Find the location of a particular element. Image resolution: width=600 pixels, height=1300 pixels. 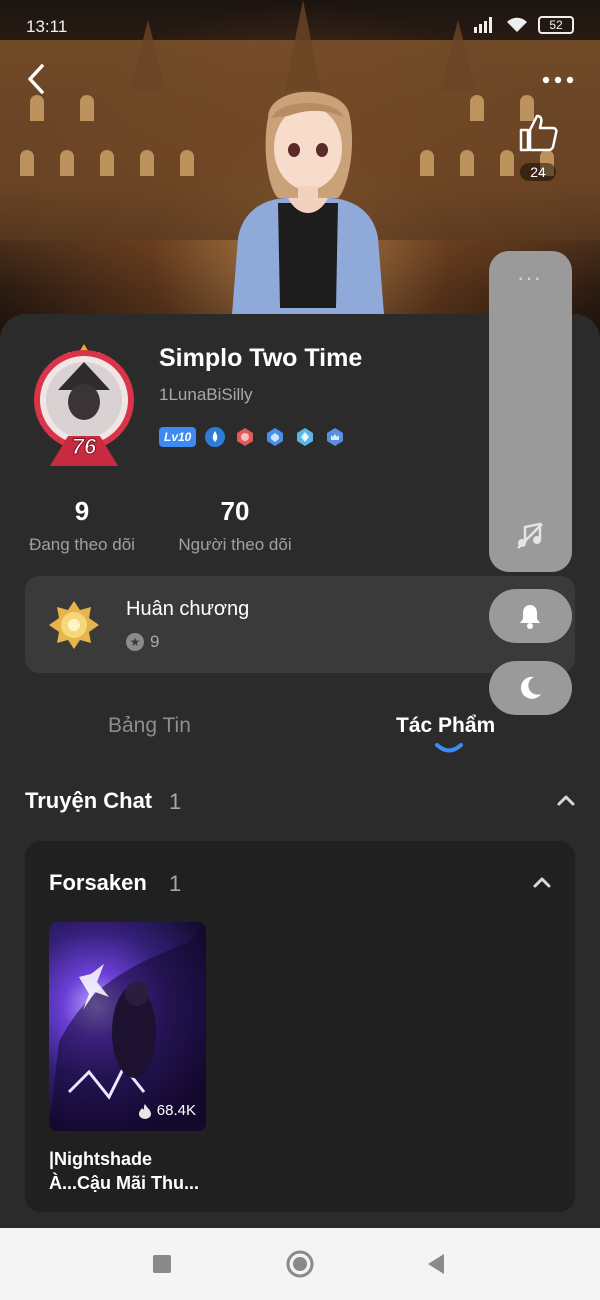

story-cover-art is located at coordinates (127, 1026).